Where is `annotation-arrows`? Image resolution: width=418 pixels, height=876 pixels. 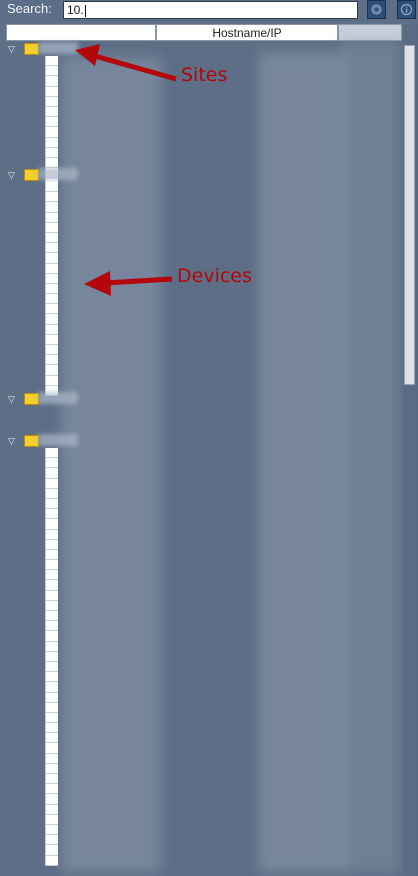
annotation-arrows is located at coordinates (126, 170).